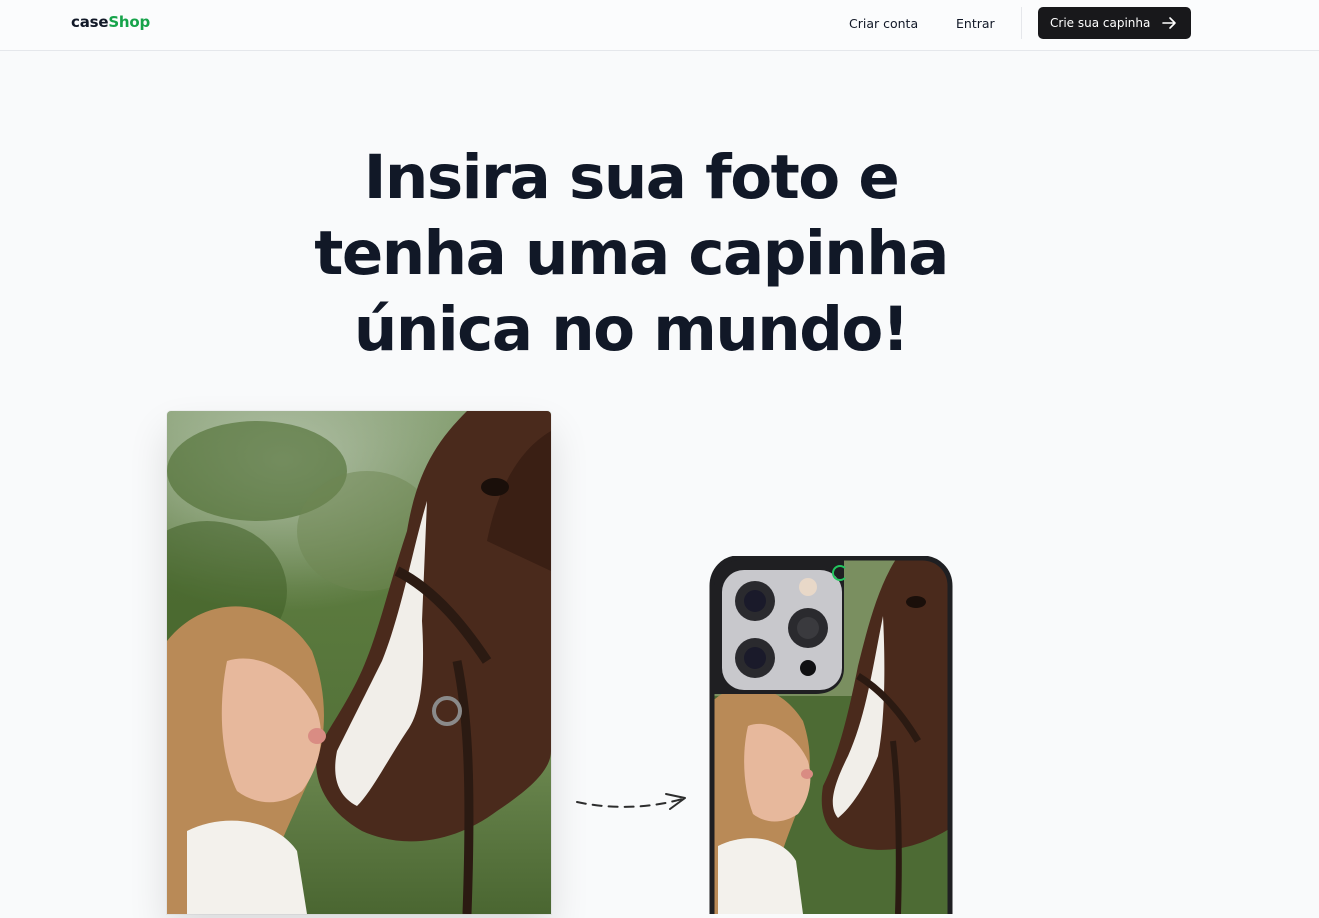  I want to click on headline-line-2: tenha uma capinha, so click(631, 253).